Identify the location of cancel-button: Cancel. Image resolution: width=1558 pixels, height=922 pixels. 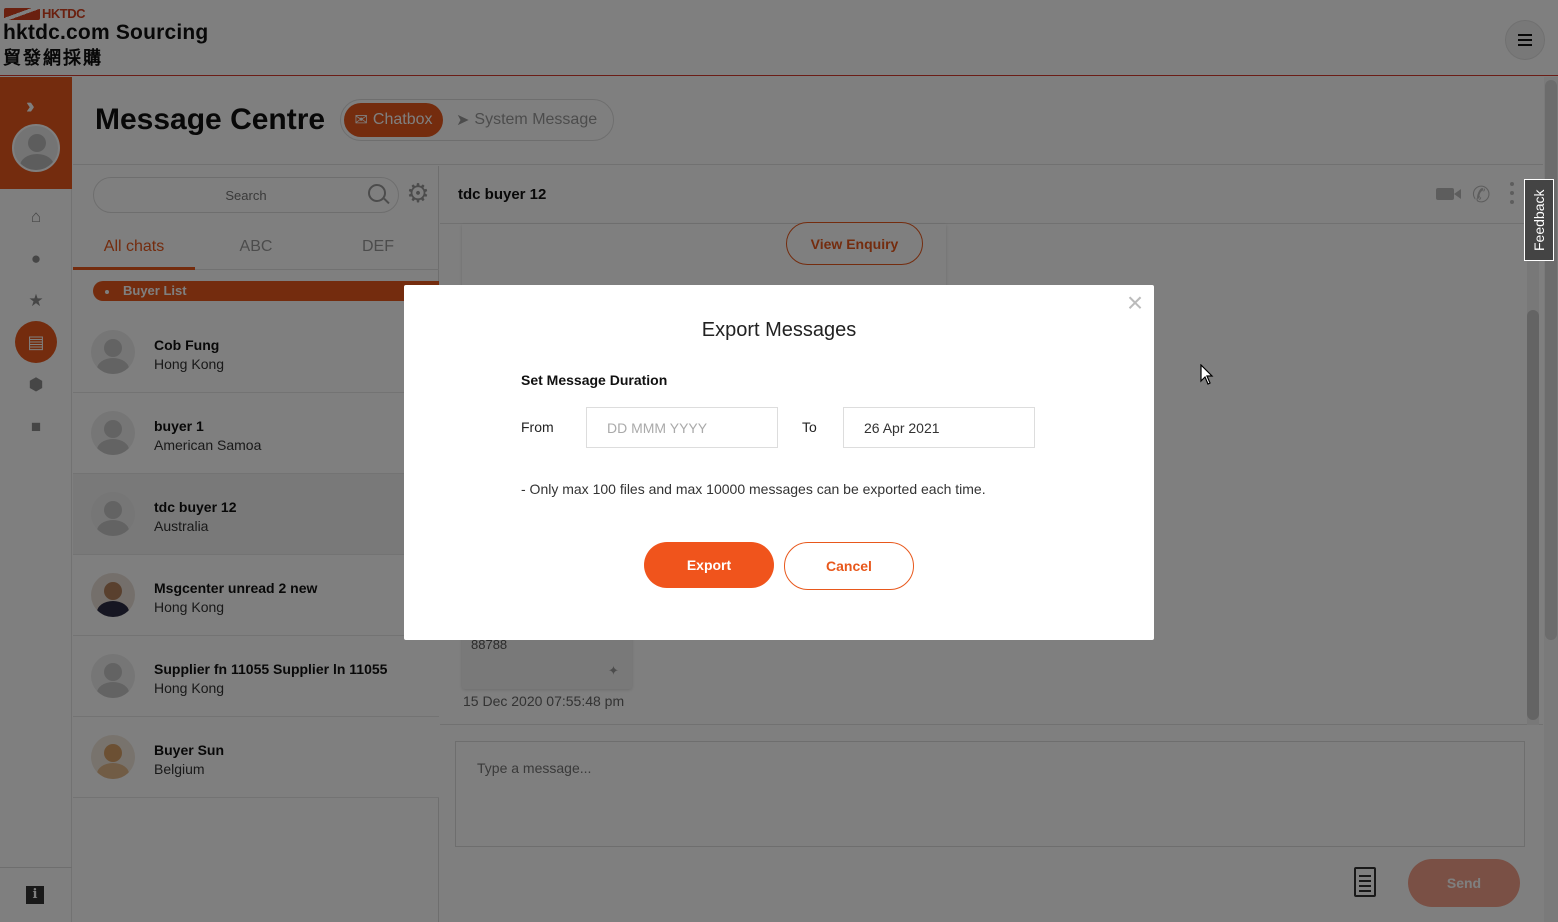
(849, 566).